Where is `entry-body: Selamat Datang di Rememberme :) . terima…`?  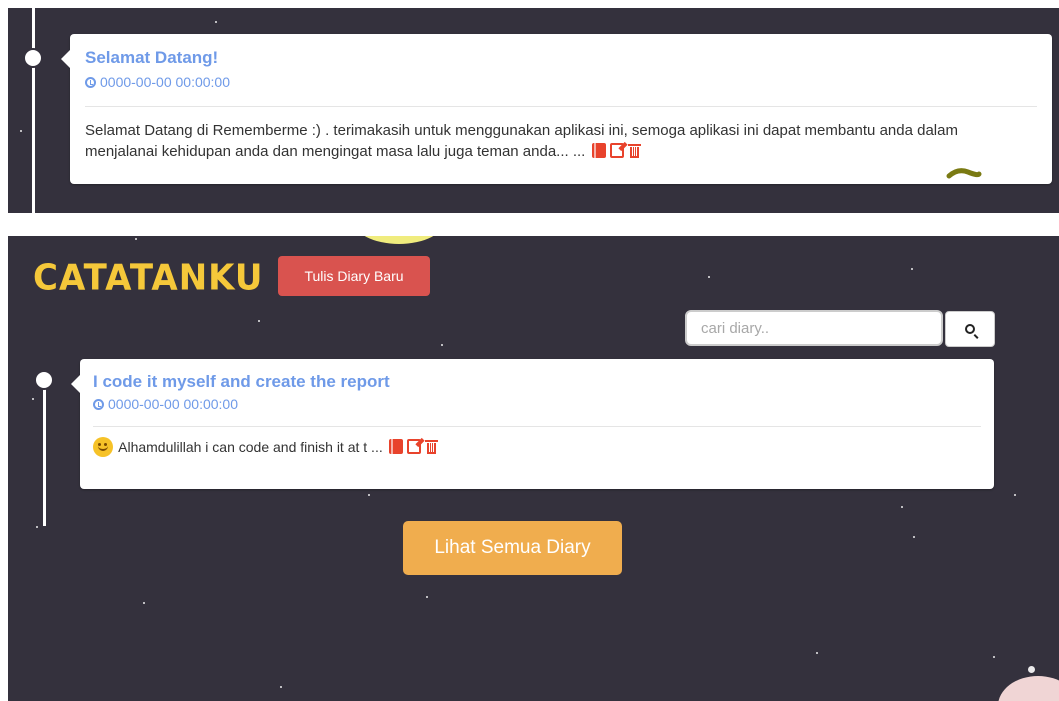
entry-body: Selamat Datang di Rememberme :) . terima… is located at coordinates (535, 141).